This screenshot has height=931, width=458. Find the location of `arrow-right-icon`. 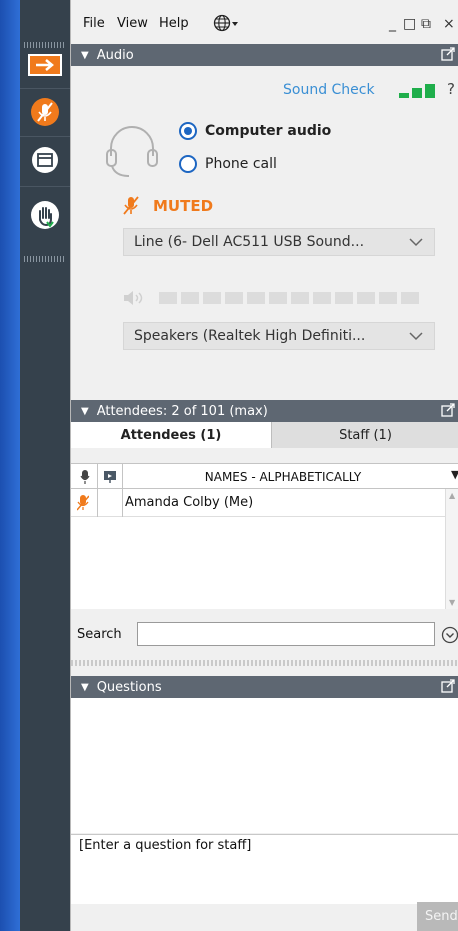

arrow-right-icon is located at coordinates (45, 65).